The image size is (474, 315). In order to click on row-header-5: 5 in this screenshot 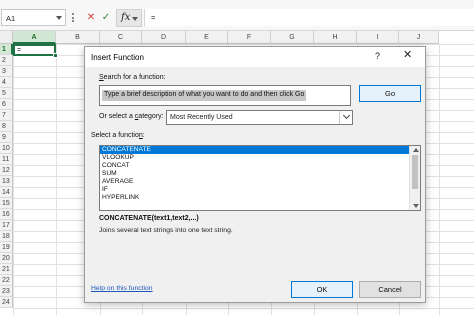, I will do `click(6, 93)`.